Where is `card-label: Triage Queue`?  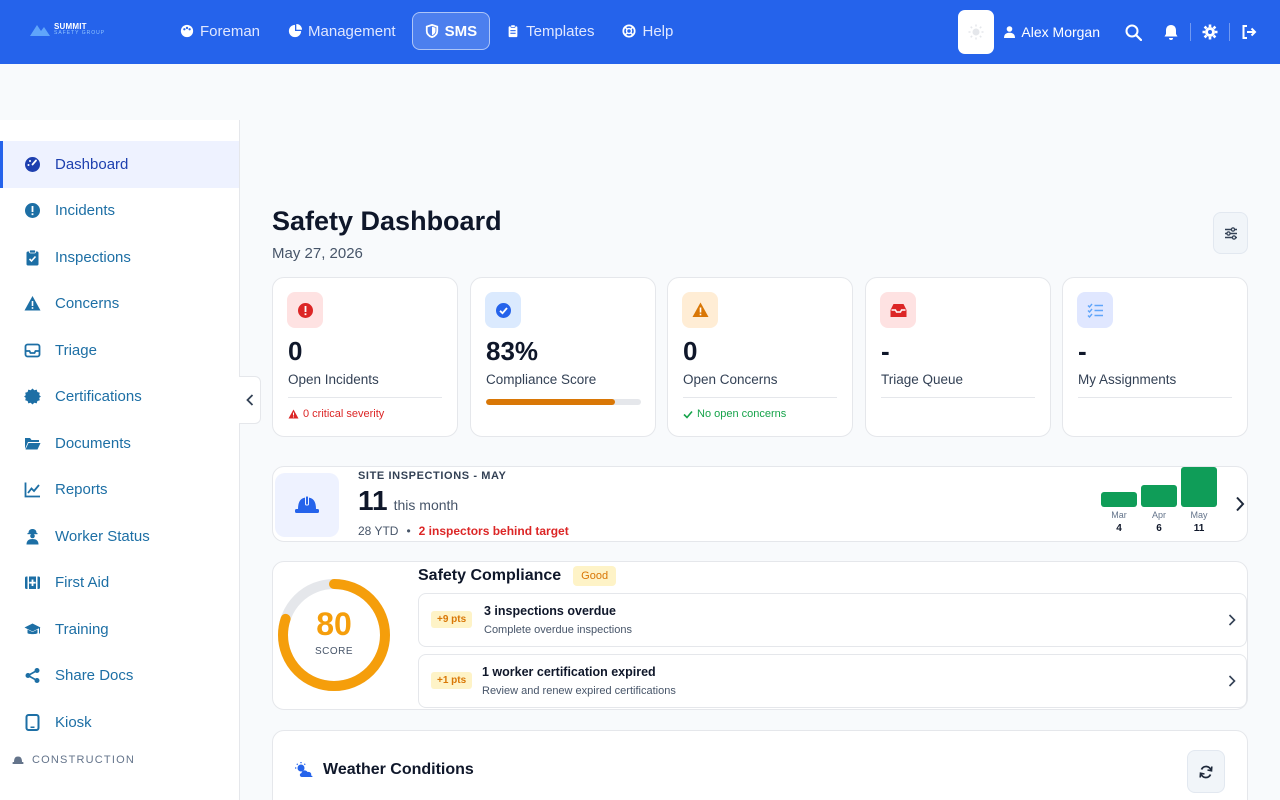
card-label: Triage Queue is located at coordinates (922, 379).